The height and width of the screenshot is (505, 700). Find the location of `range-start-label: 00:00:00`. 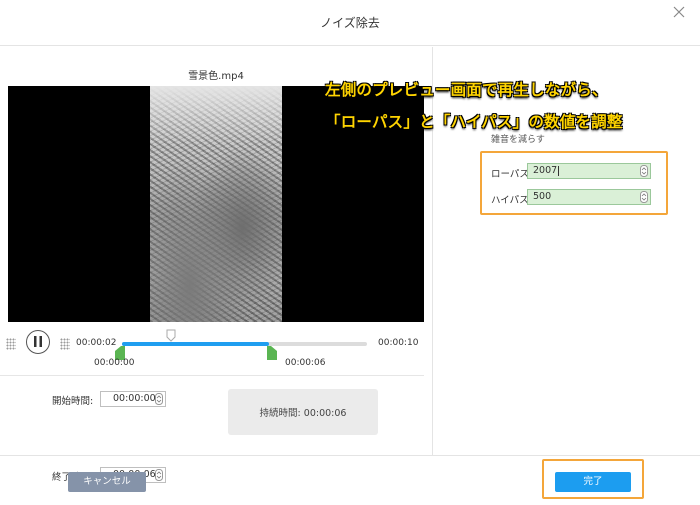

range-start-label: 00:00:00 is located at coordinates (114, 363).